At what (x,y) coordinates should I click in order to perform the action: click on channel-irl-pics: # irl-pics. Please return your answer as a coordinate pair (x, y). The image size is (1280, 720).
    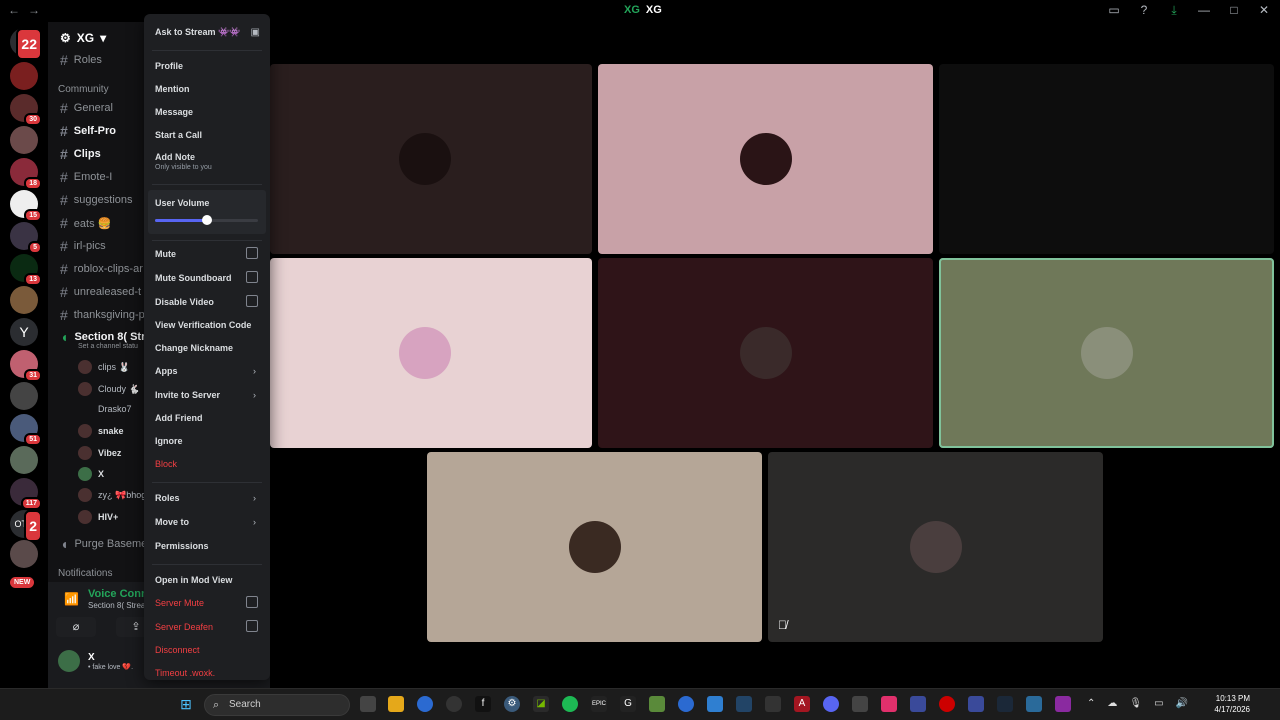
    Looking at the image, I should click on (83, 246).